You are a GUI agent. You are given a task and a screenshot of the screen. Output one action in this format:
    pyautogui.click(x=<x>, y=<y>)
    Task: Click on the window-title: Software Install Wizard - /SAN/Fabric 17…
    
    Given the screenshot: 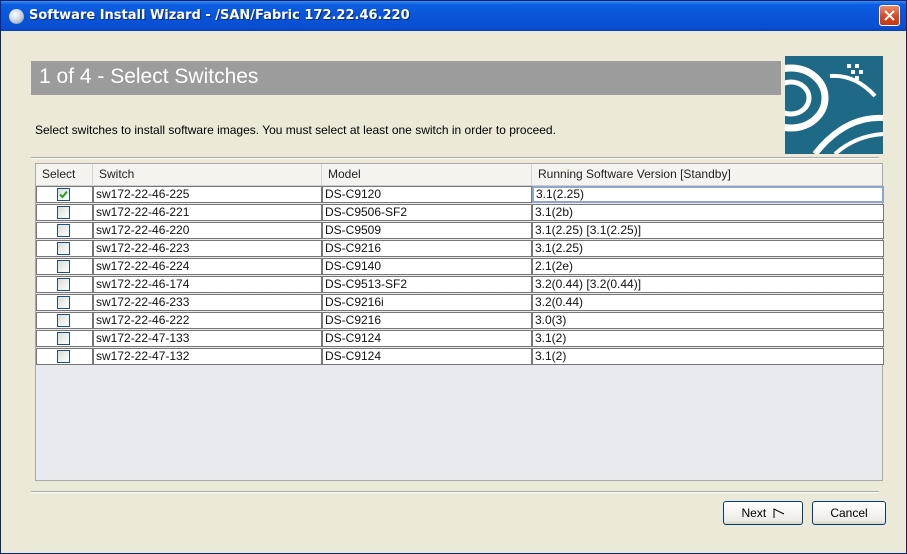 What is the action you would take?
    pyautogui.click(x=219, y=15)
    